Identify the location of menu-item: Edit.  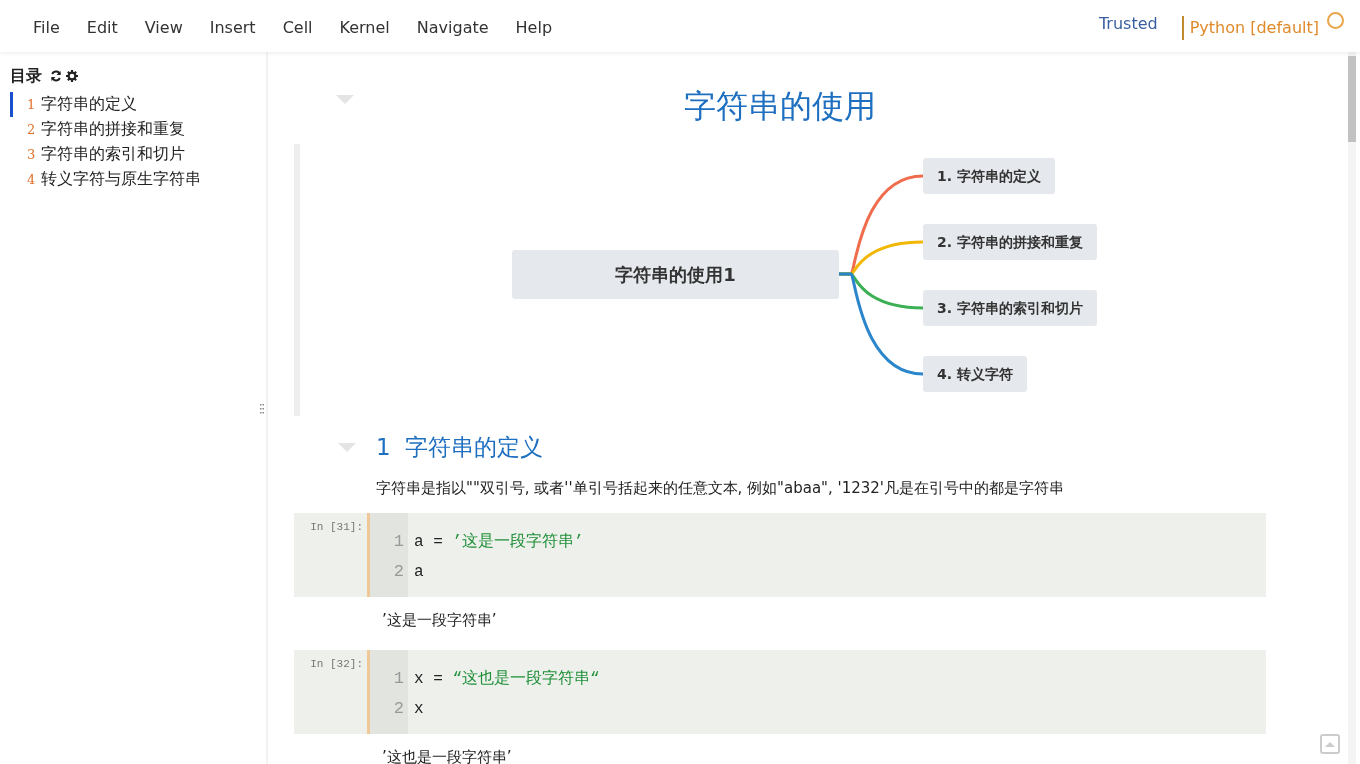
(102, 28).